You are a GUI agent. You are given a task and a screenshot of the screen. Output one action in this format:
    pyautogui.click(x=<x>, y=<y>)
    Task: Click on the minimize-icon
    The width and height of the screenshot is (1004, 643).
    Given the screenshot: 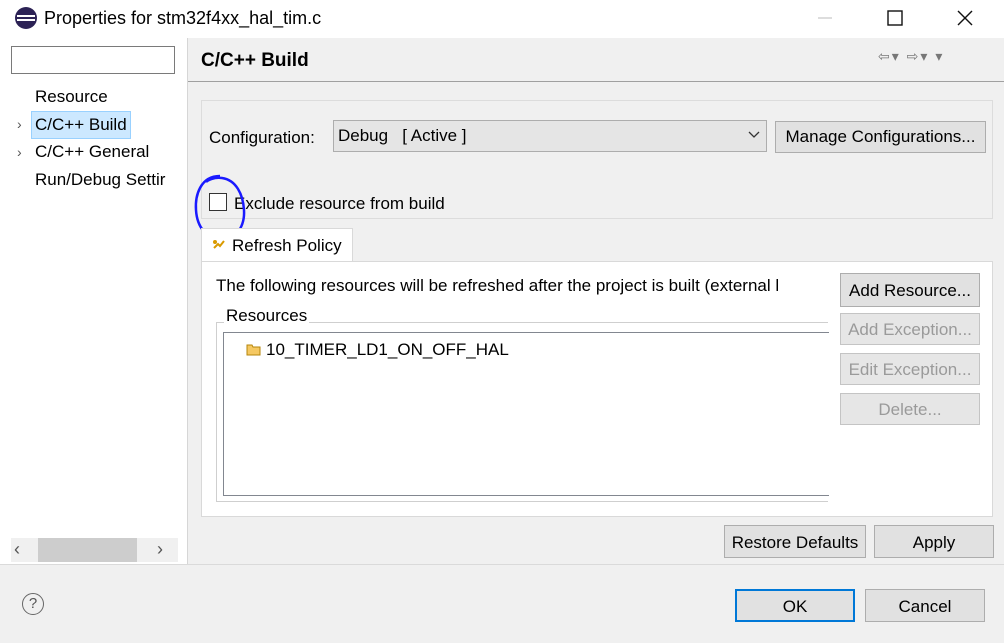 What is the action you would take?
    pyautogui.click(x=825, y=18)
    